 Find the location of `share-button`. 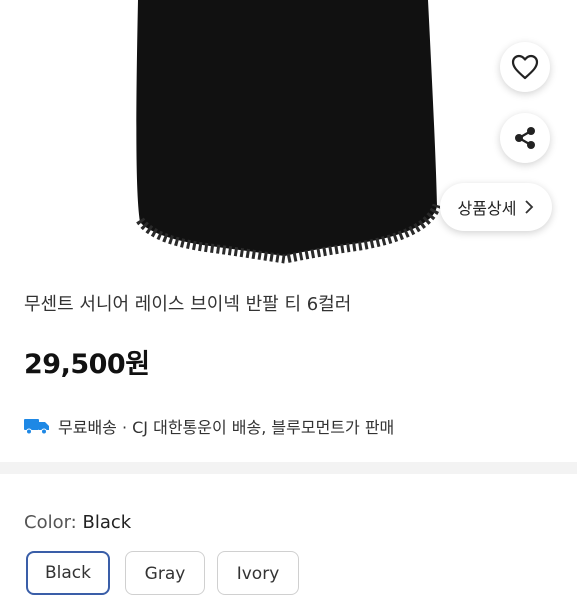

share-button is located at coordinates (525, 138).